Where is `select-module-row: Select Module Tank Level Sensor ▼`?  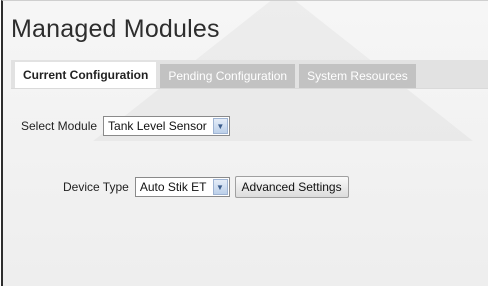 select-module-row: Select Module Tank Level Sensor ▼ is located at coordinates (125, 126).